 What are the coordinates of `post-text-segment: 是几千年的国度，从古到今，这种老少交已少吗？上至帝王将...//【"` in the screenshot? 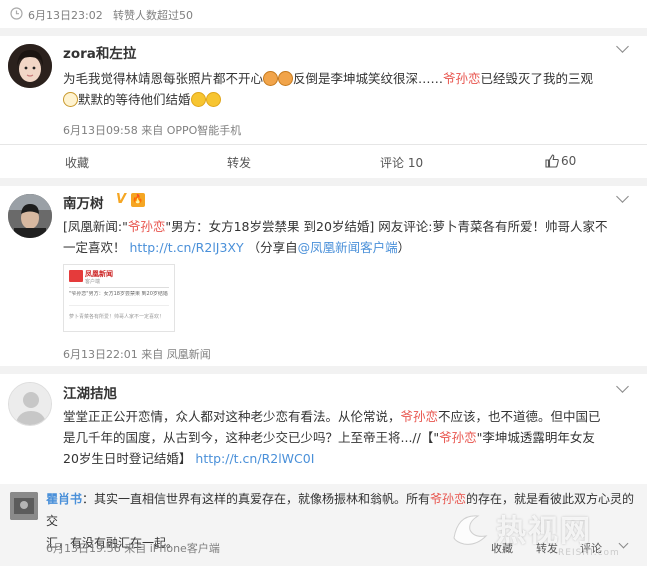 It's located at (251, 437).